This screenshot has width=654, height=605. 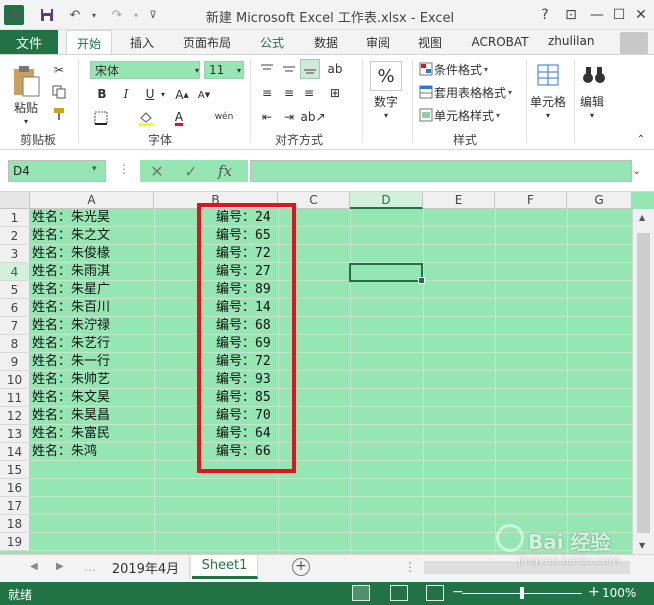 I want to click on tab-page-layout: 页面布局, so click(x=207, y=42).